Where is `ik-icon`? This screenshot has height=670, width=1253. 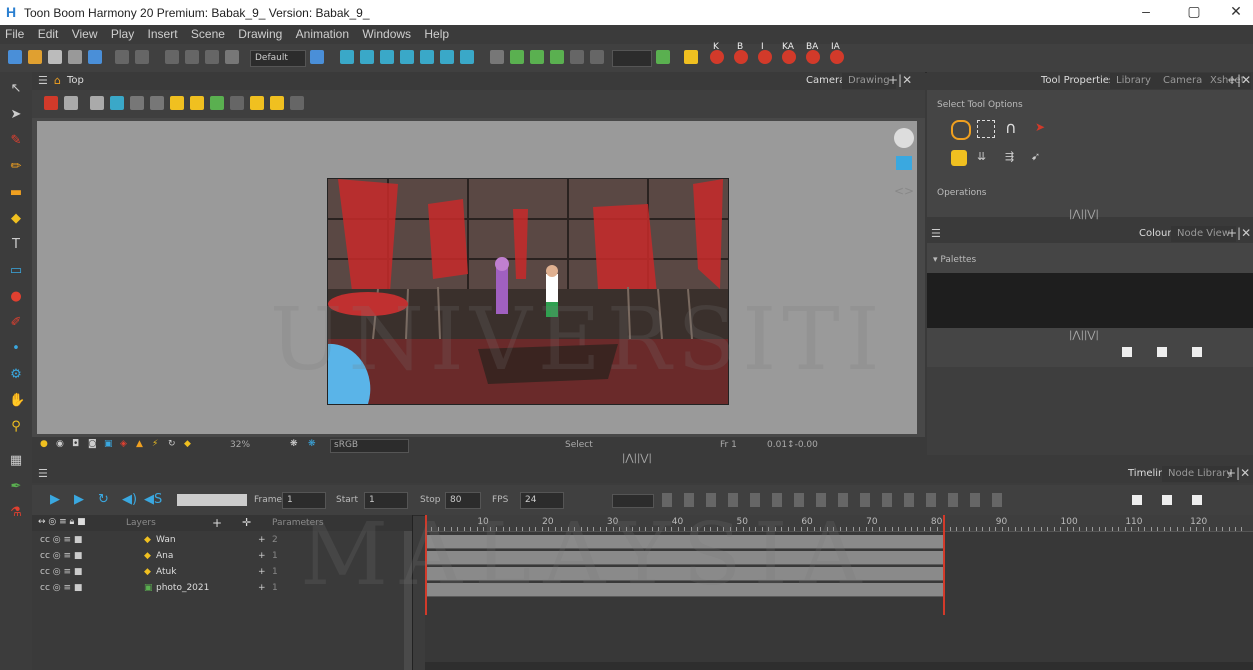
ik-icon is located at coordinates (537, 57).